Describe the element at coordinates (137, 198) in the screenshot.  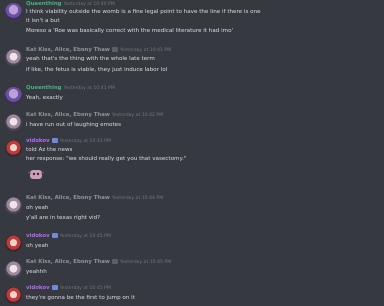
I see `timestamp: Yesterday at 10:44 PM` at that location.